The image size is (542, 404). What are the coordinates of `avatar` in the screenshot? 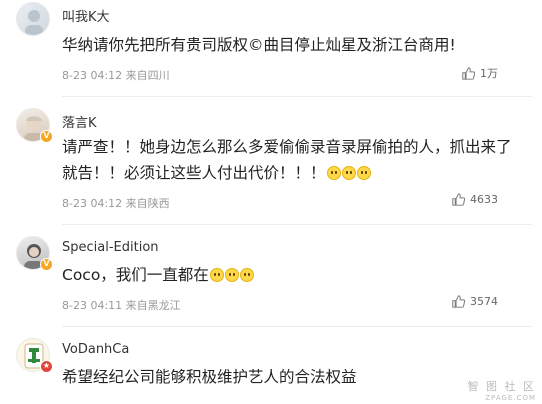 It's located at (33, 19).